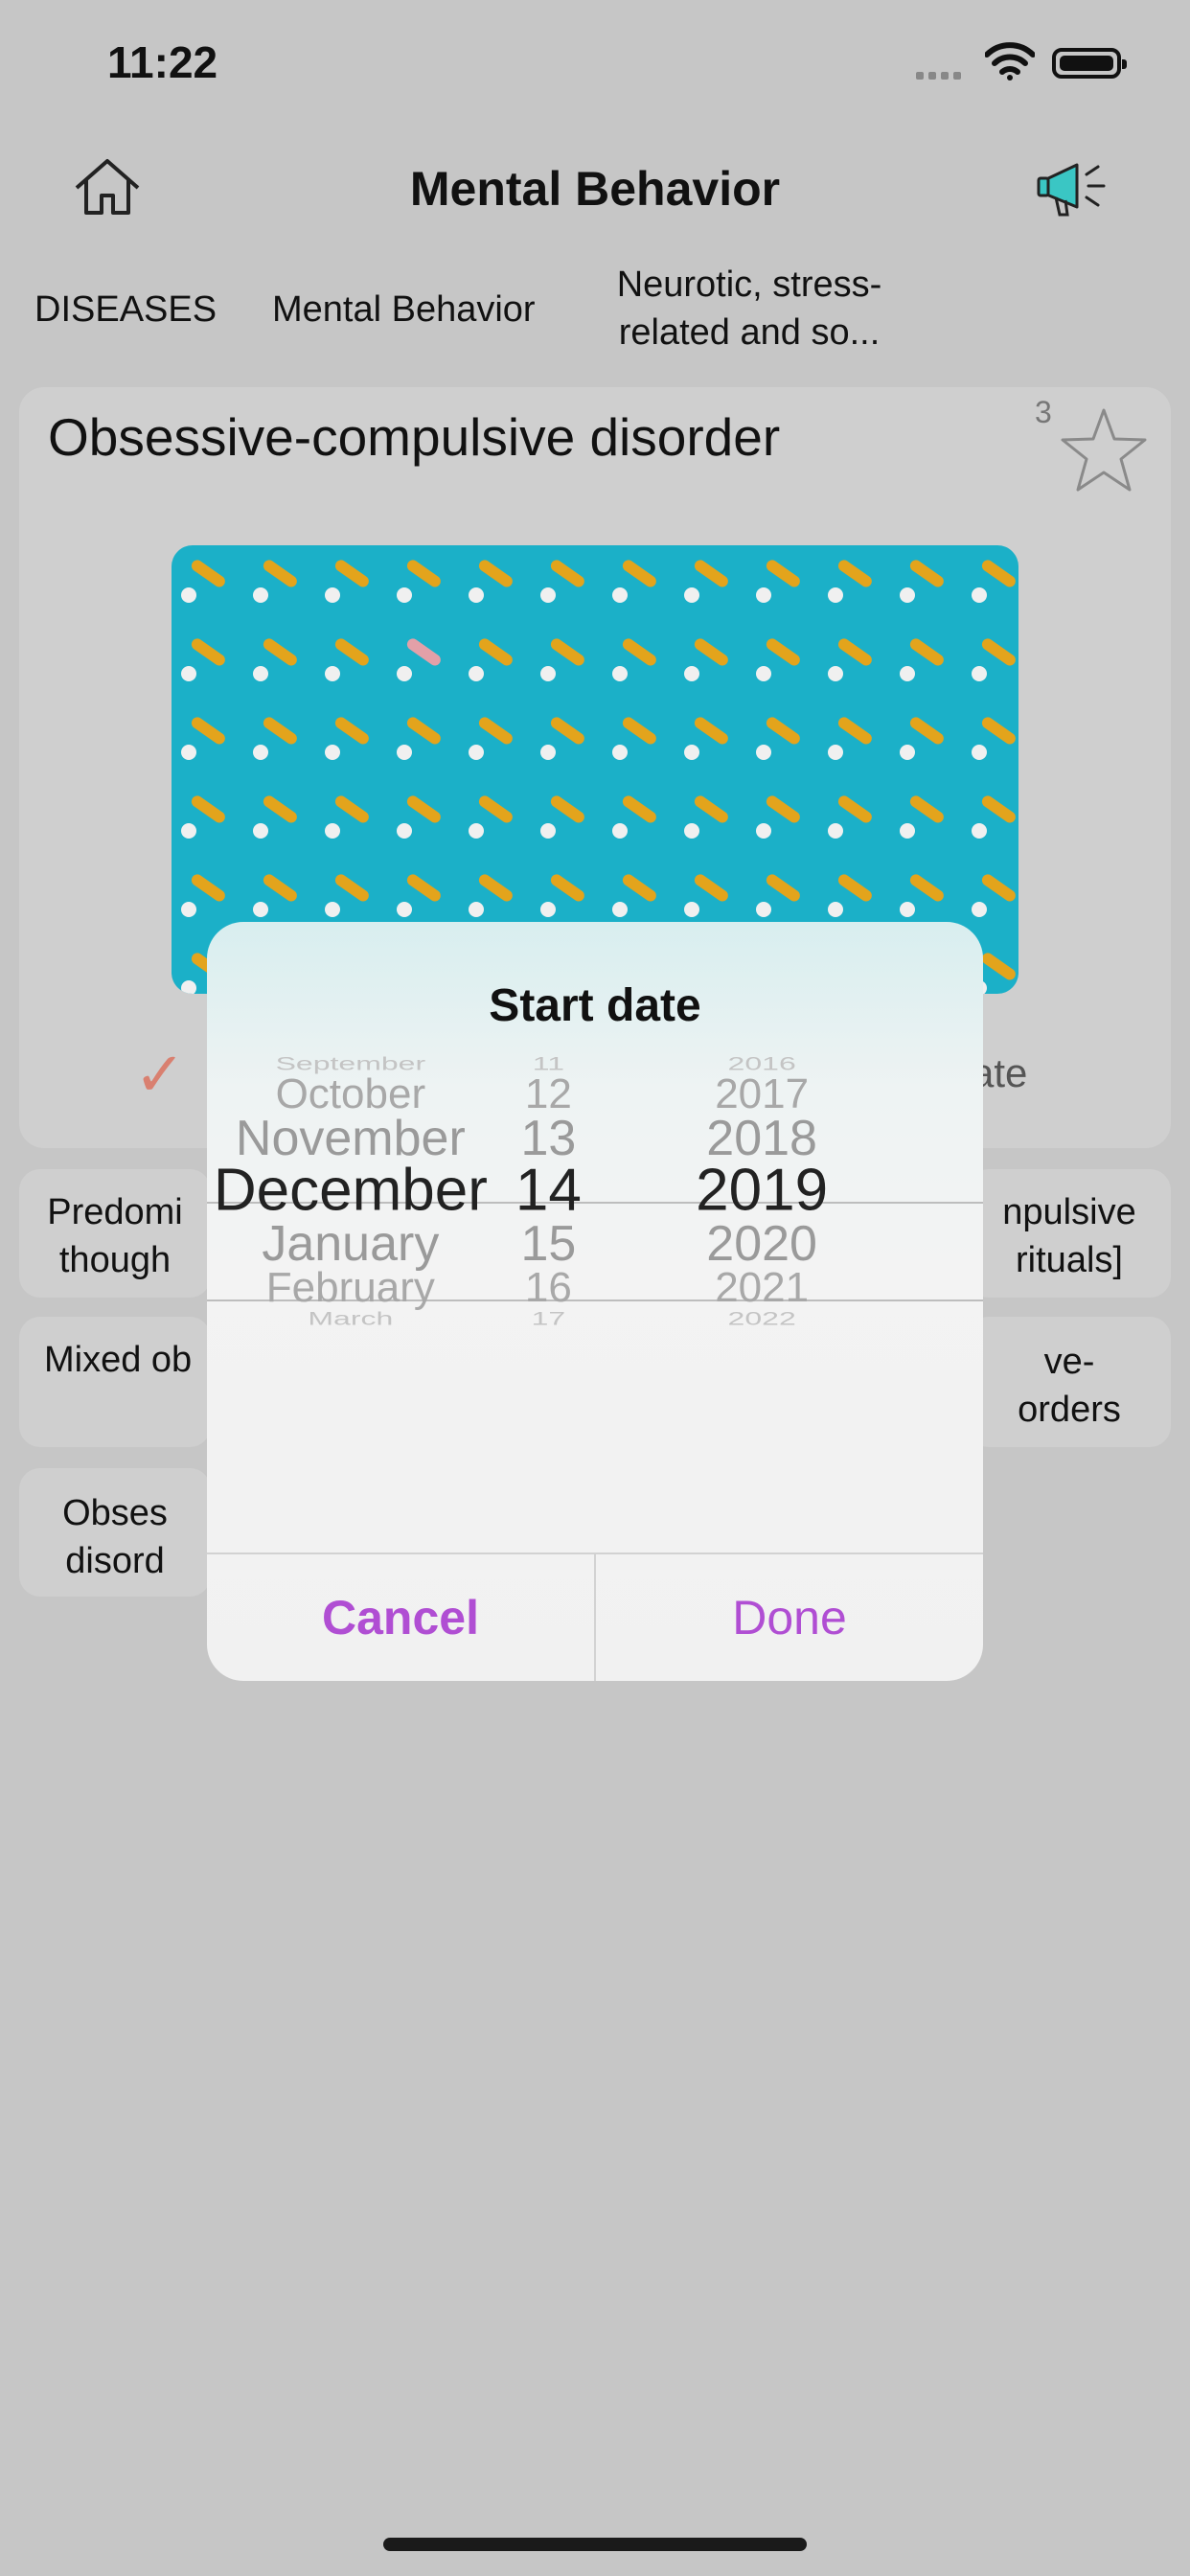 The height and width of the screenshot is (2576, 1190). I want to click on picker-day-option: 17, so click(549, 1318).